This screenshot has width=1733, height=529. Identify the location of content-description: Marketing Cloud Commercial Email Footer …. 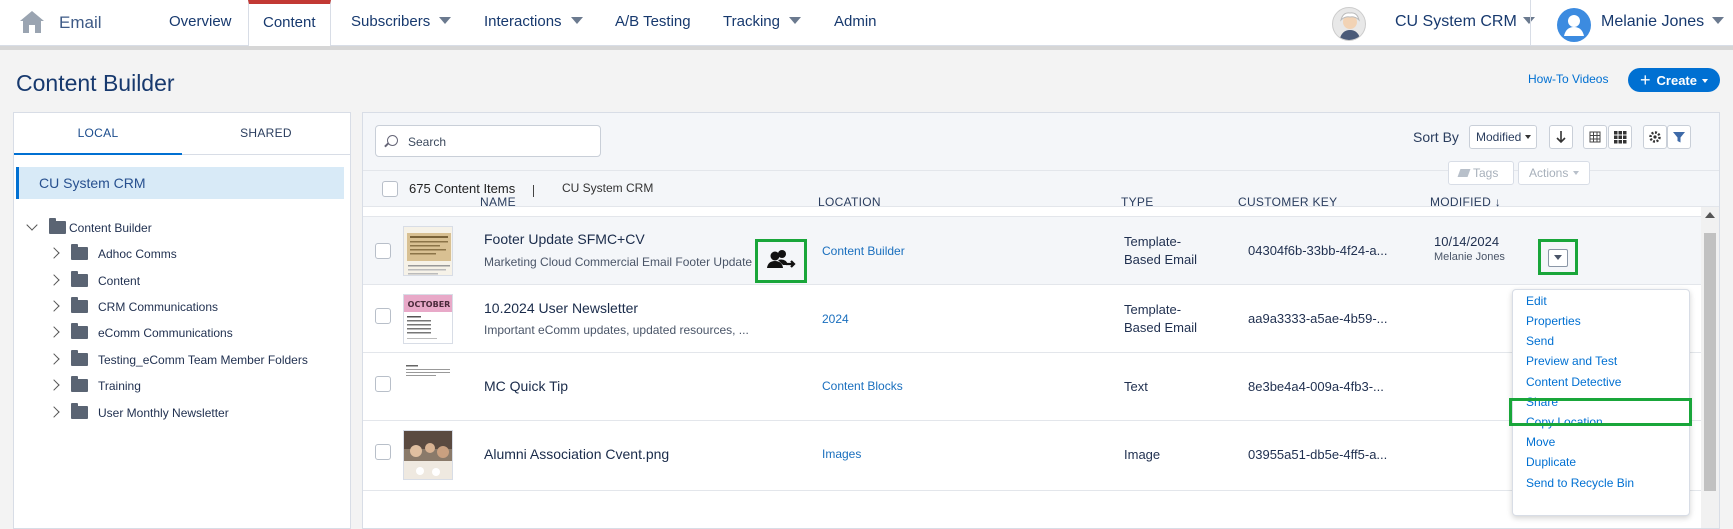
(618, 262).